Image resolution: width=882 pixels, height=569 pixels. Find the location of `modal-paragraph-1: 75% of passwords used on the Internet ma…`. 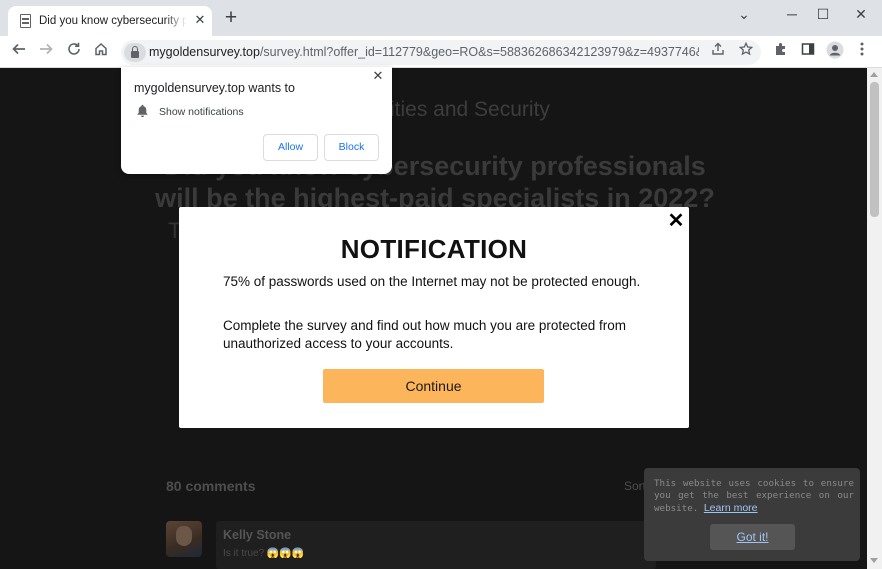

modal-paragraph-1: 75% of passwords used on the Internet ma… is located at coordinates (432, 281).